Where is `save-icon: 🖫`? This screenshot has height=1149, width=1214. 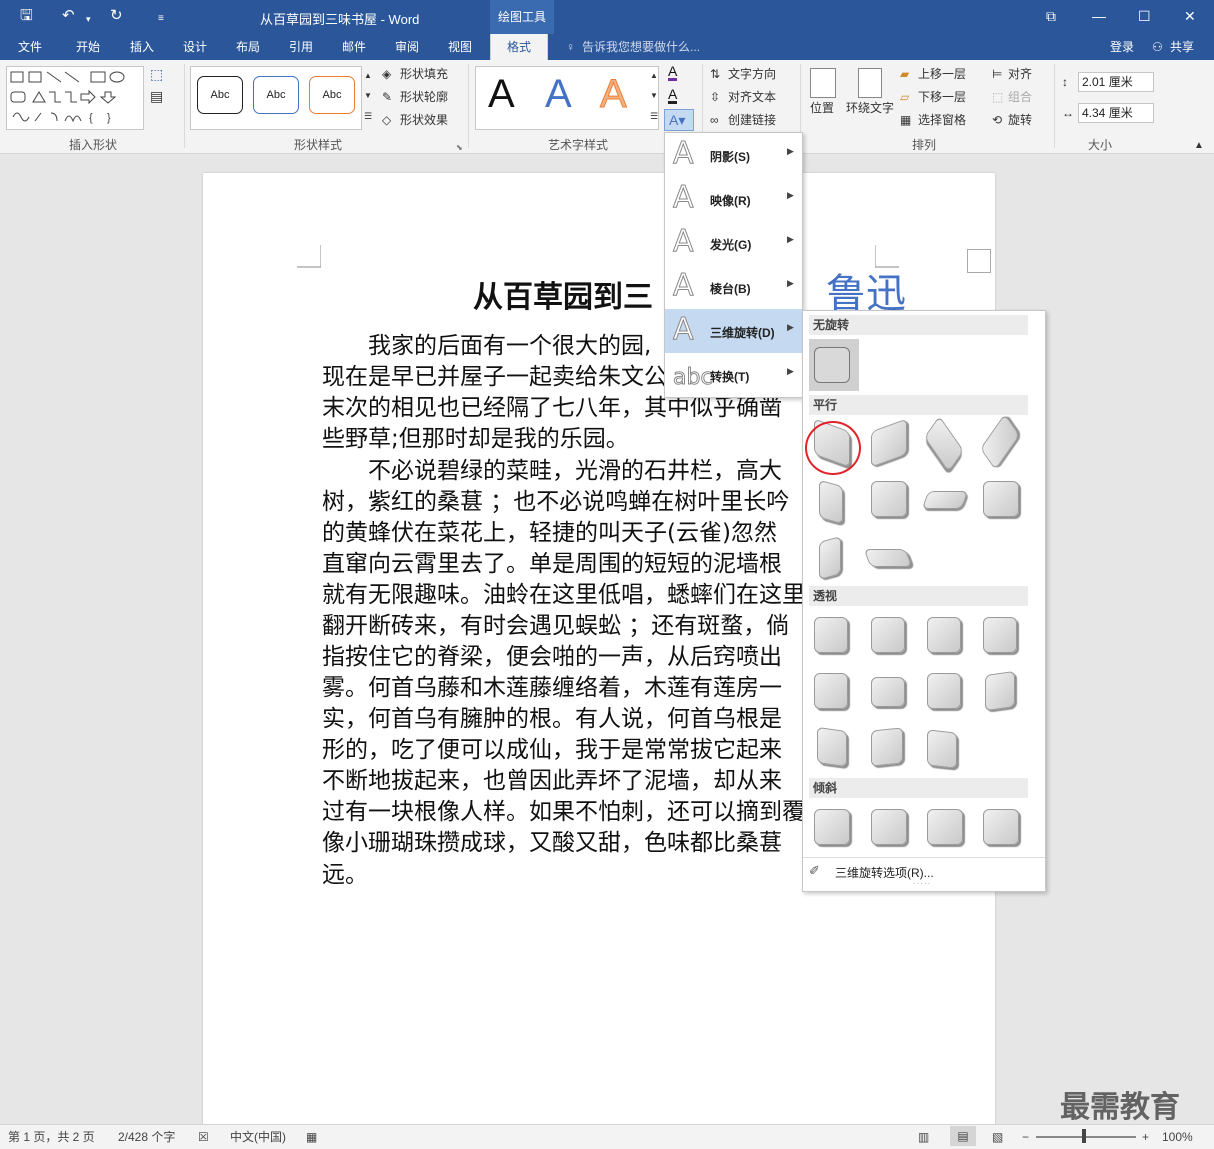
save-icon: 🖫 is located at coordinates (26, 16).